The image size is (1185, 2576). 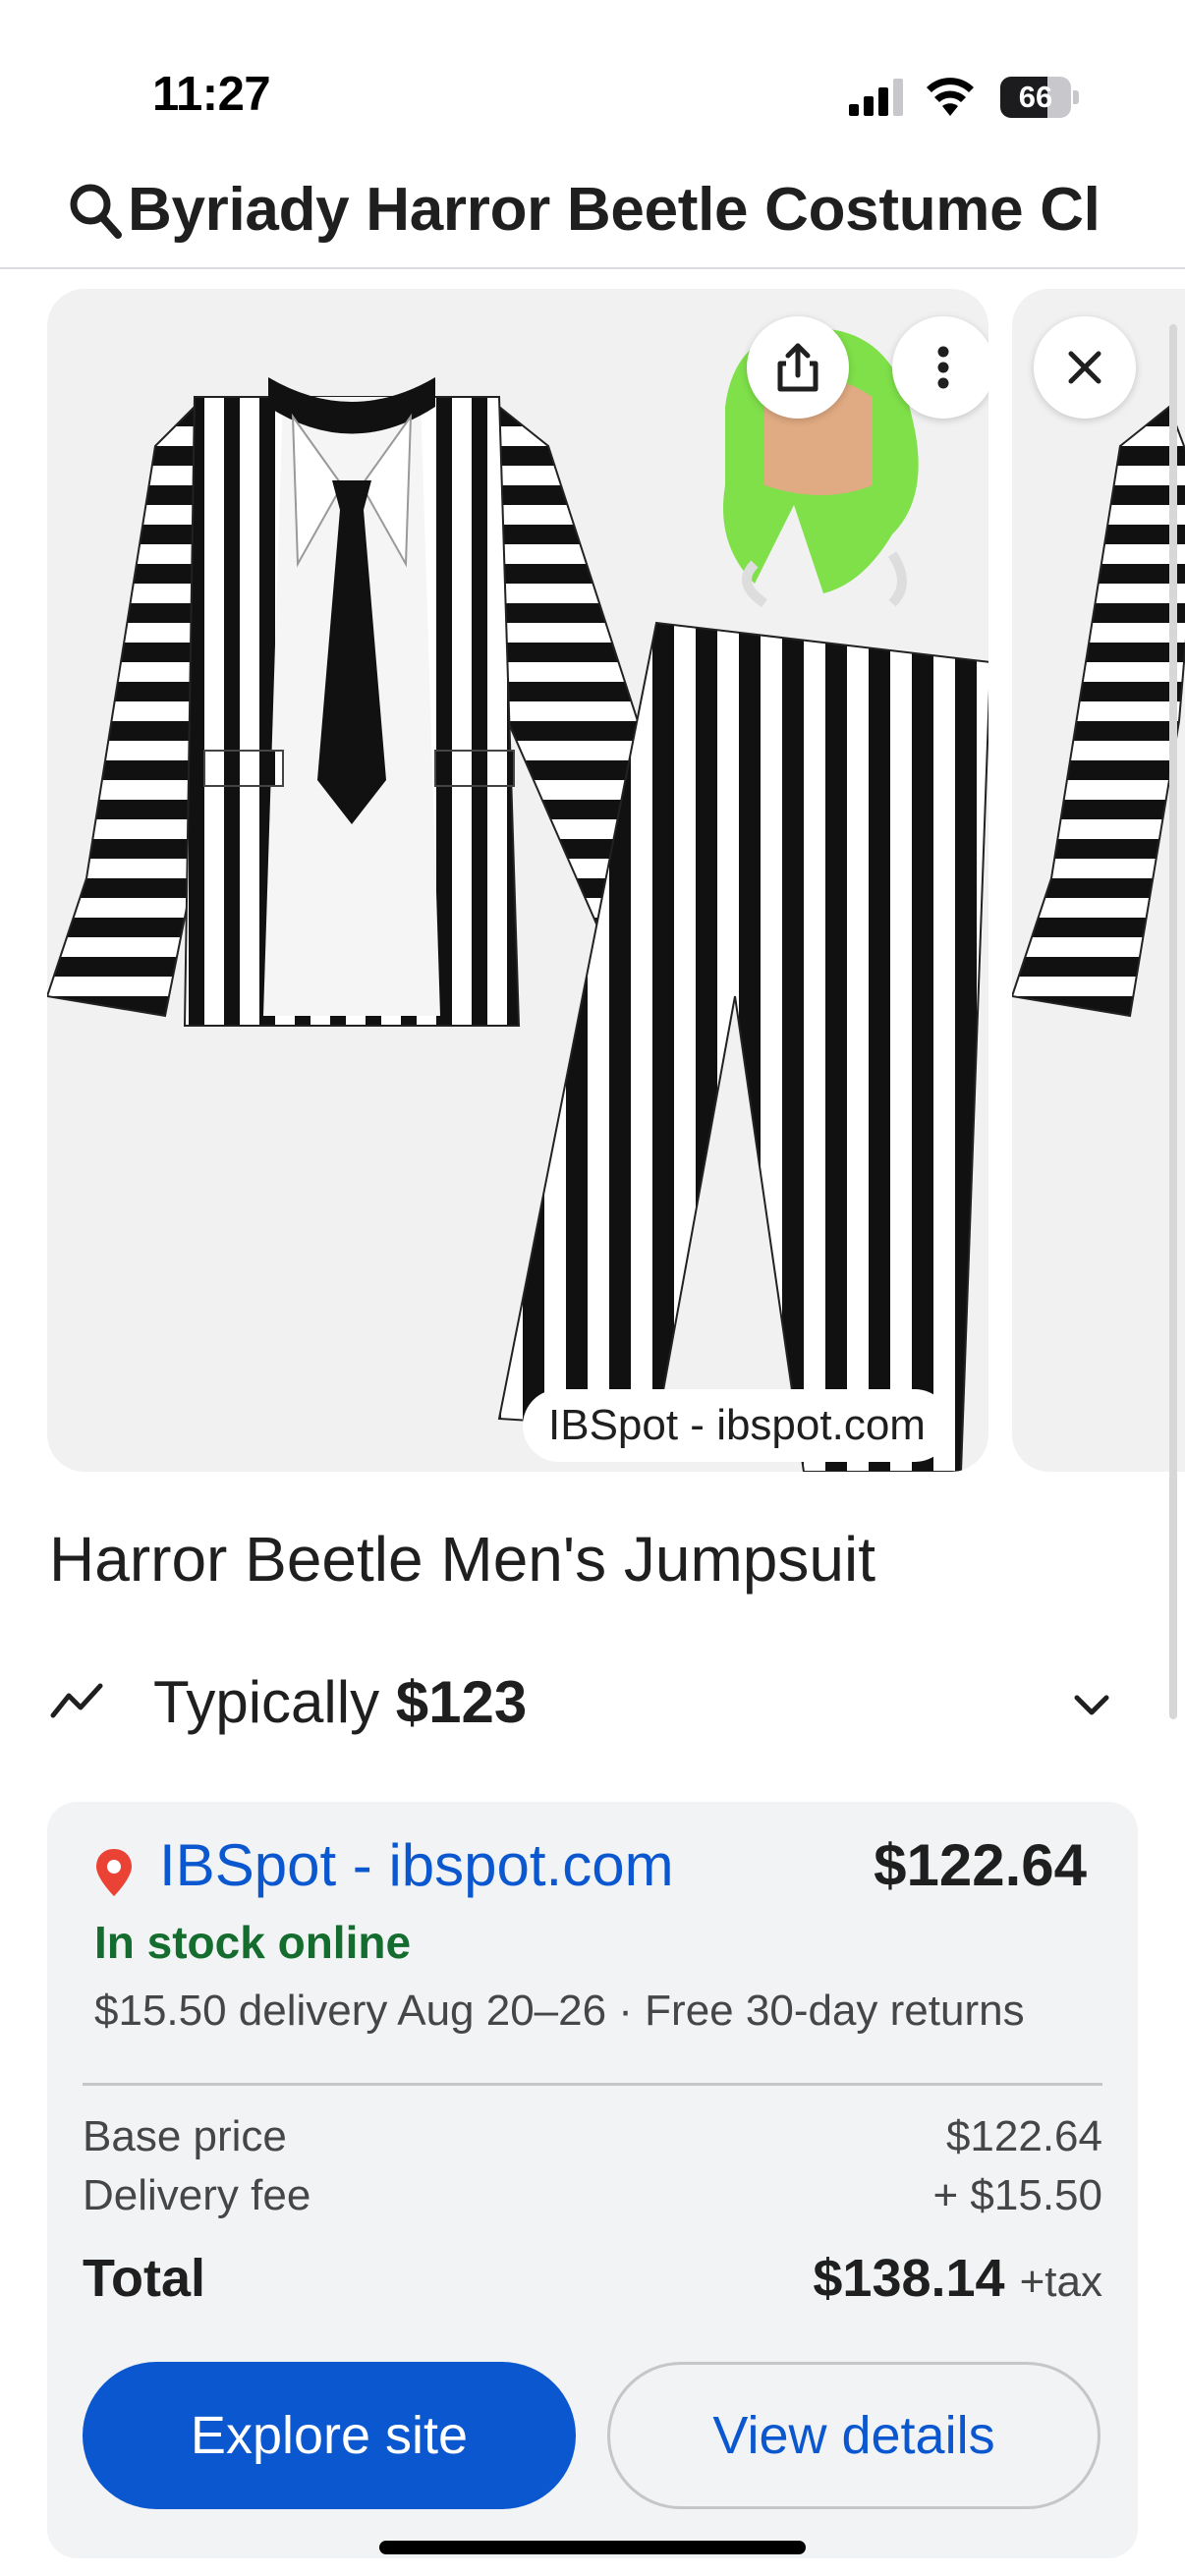 I want to click on typical-price-row: Typically $123, so click(x=592, y=1704).